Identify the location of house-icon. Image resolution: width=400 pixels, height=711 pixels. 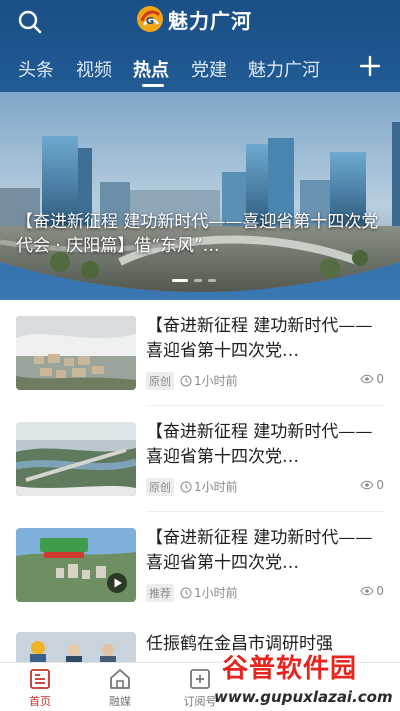
(120, 679).